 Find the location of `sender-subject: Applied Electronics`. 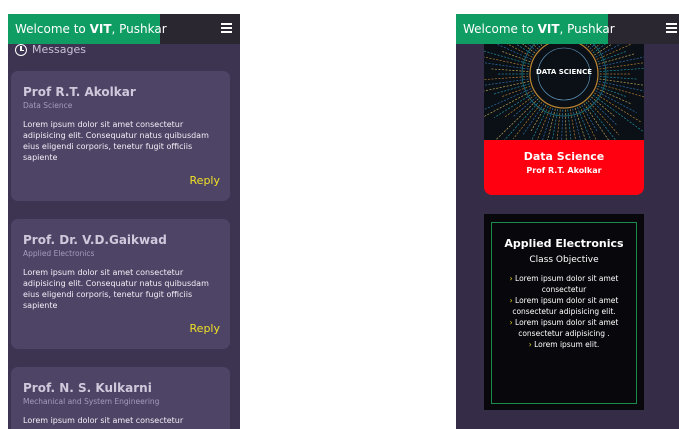

sender-subject: Applied Electronics is located at coordinates (59, 253).